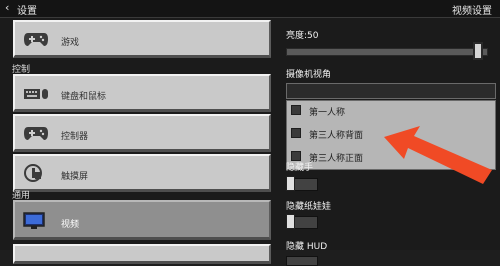  Describe the element at coordinates (75, 177) in the screenshot. I see `sidebar-item-label: 触摸屏` at that location.